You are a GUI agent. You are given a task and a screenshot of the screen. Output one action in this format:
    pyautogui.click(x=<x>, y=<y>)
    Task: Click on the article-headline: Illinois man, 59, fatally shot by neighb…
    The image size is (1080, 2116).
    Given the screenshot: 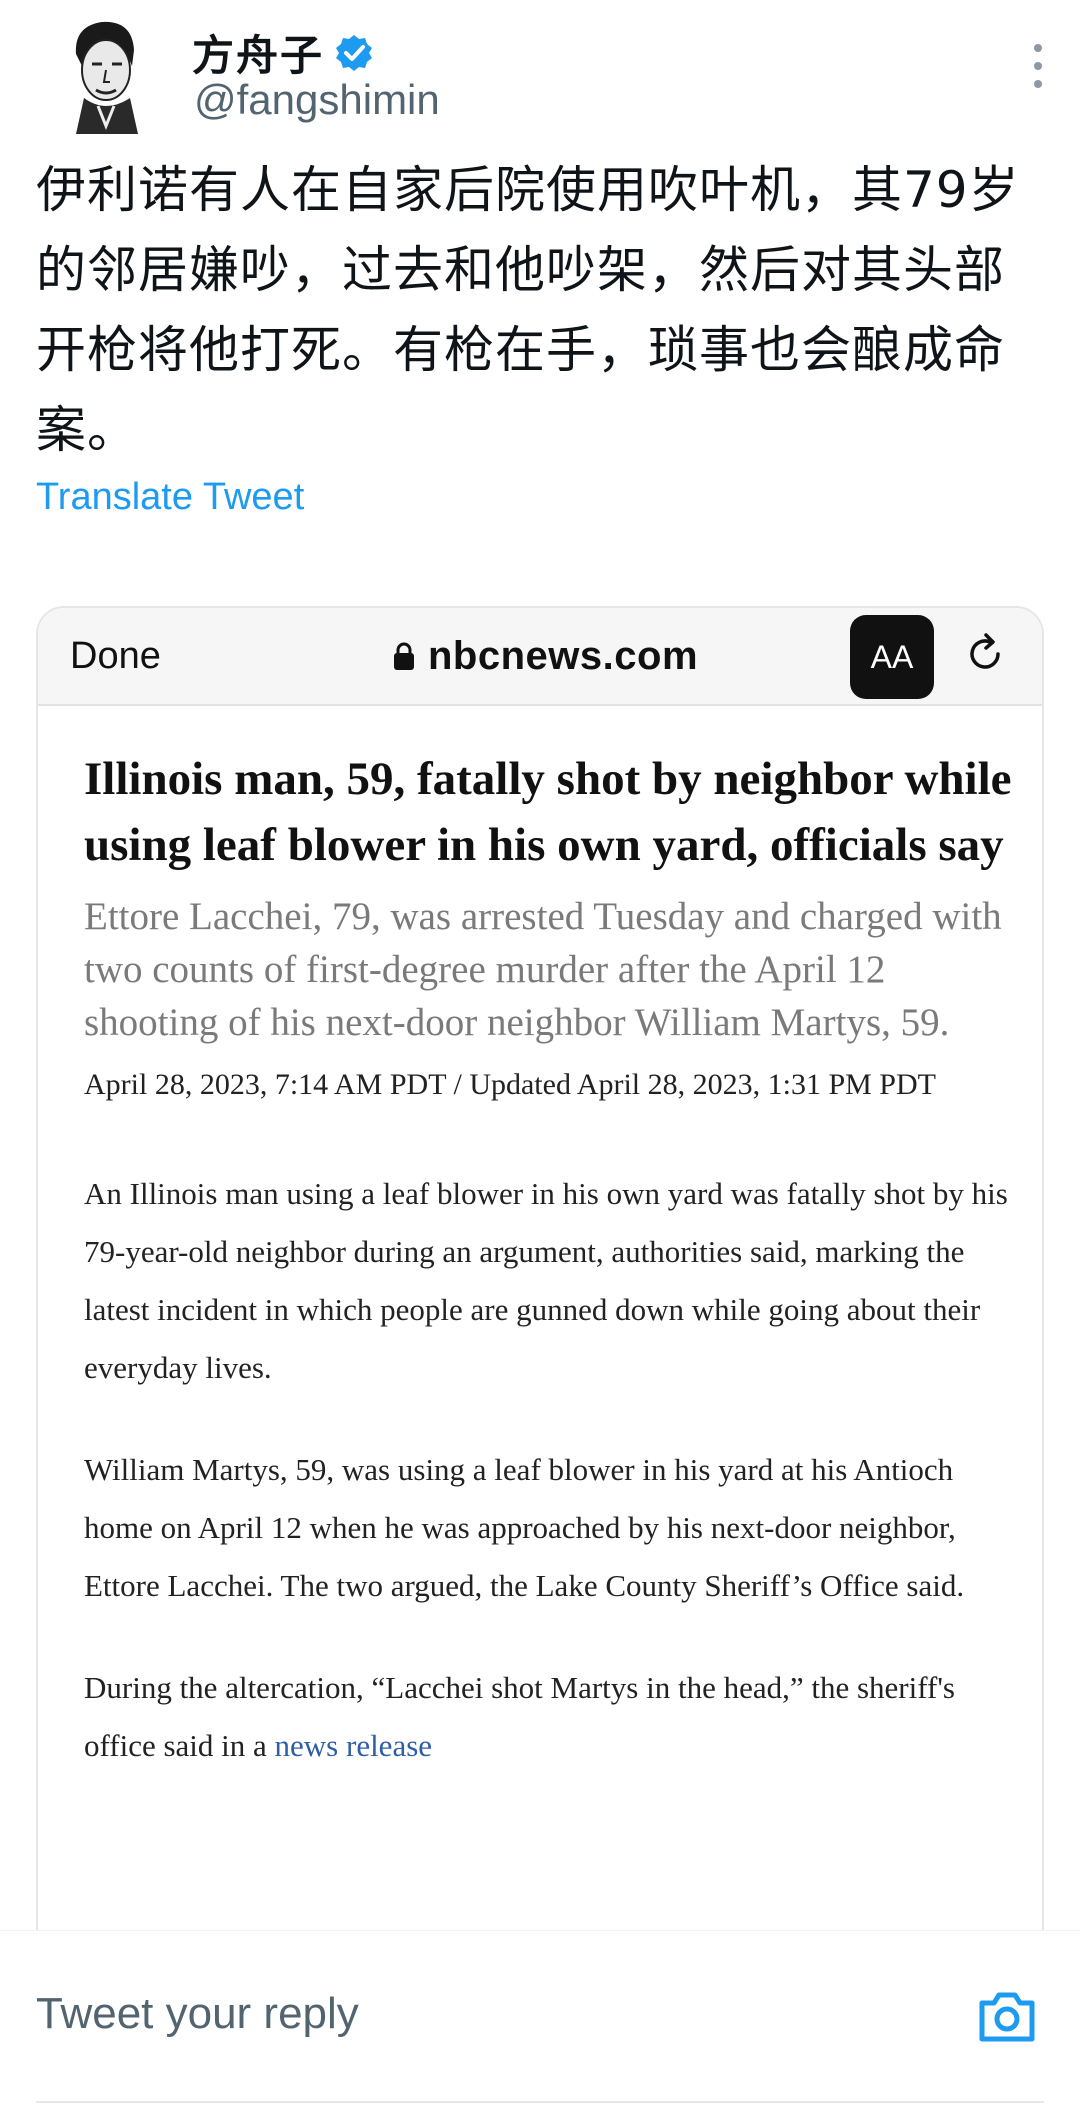 What is the action you would take?
    pyautogui.click(x=548, y=812)
    